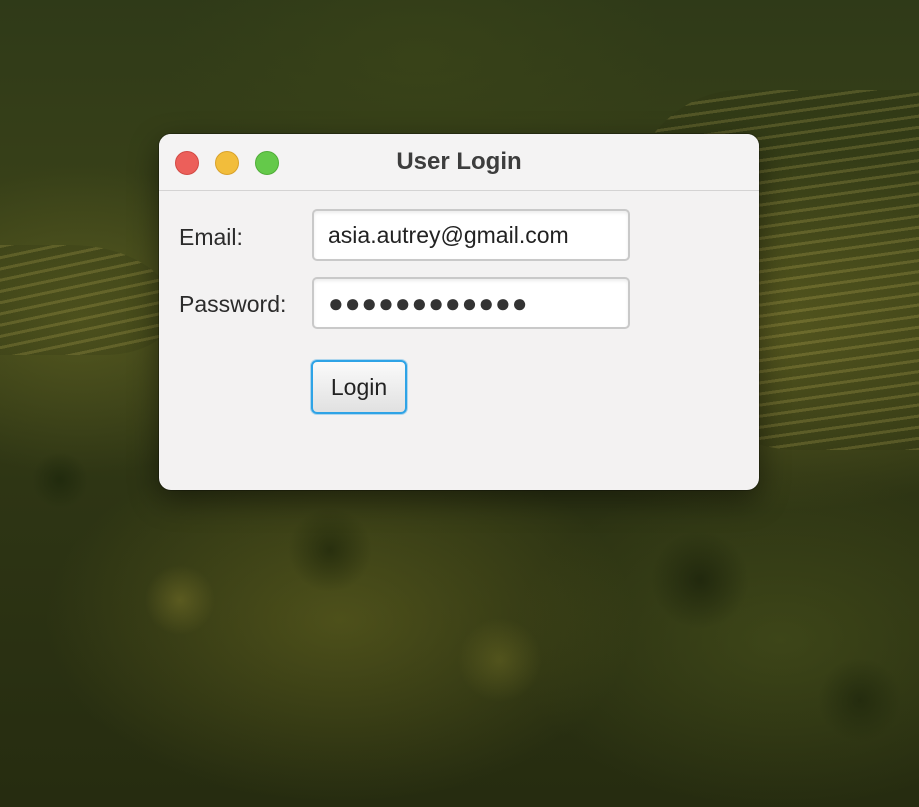 The width and height of the screenshot is (919, 807). I want to click on window-titlebar: User Login, so click(459, 162).